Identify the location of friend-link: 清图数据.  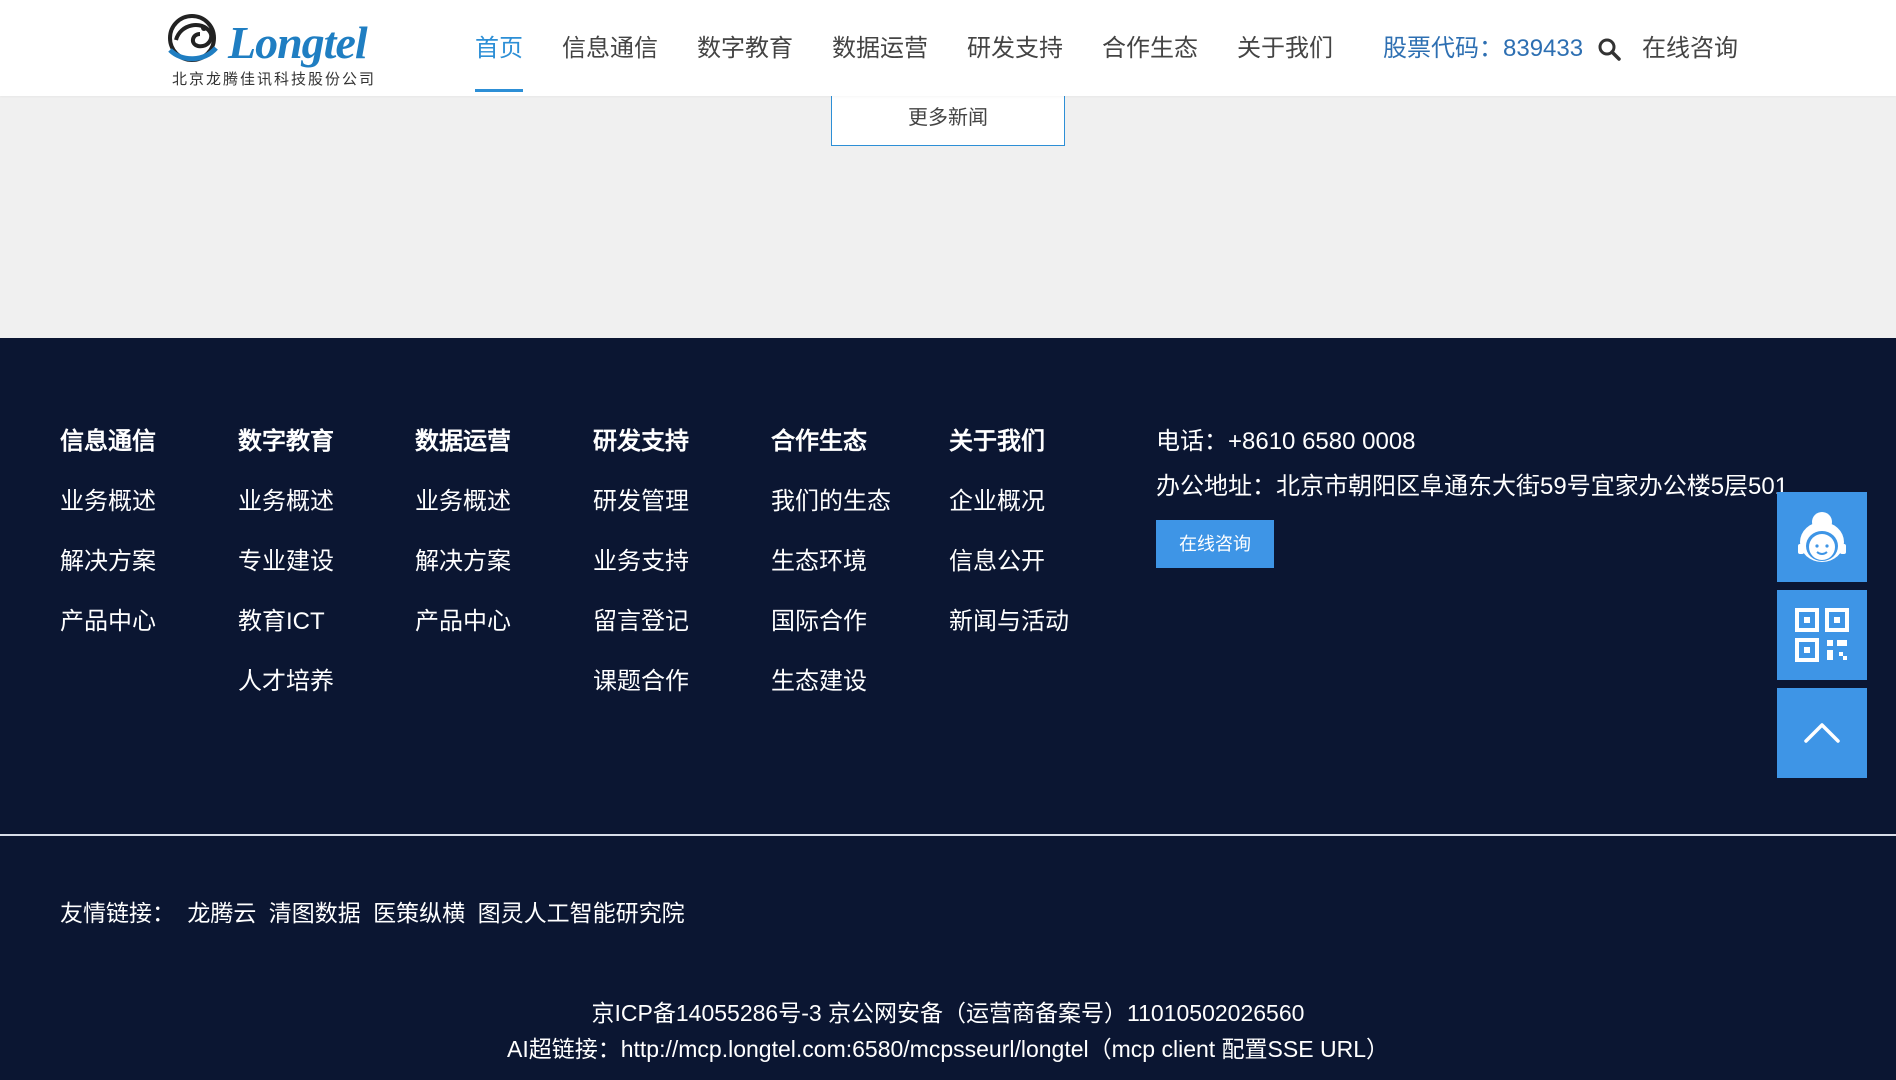
(315, 913).